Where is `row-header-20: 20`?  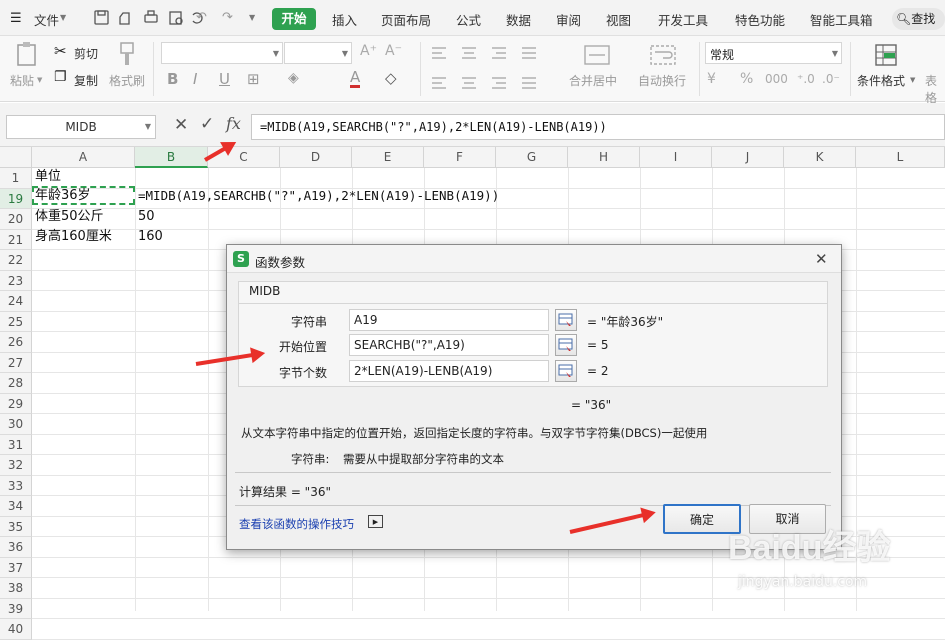 row-header-20: 20 is located at coordinates (16, 219).